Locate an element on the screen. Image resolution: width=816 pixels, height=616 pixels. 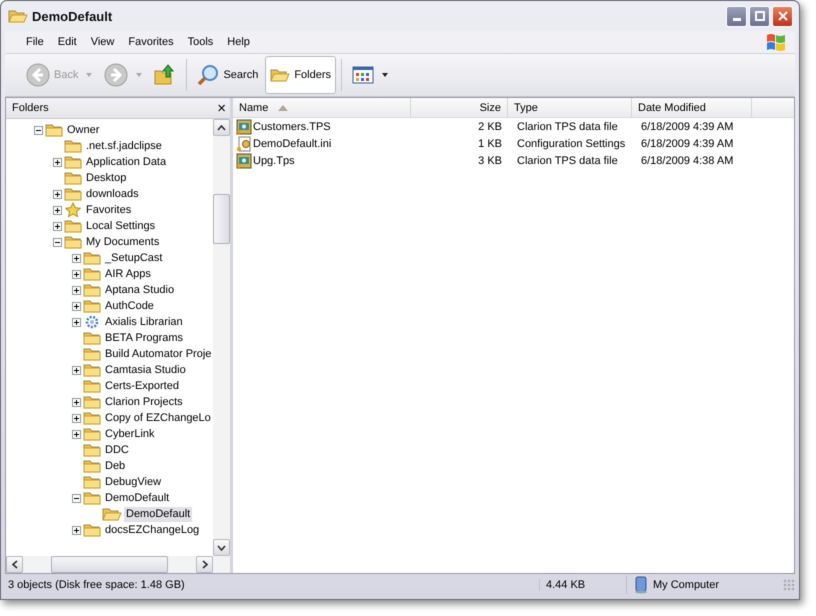
tree-item: CyberLink is located at coordinates (130, 434).